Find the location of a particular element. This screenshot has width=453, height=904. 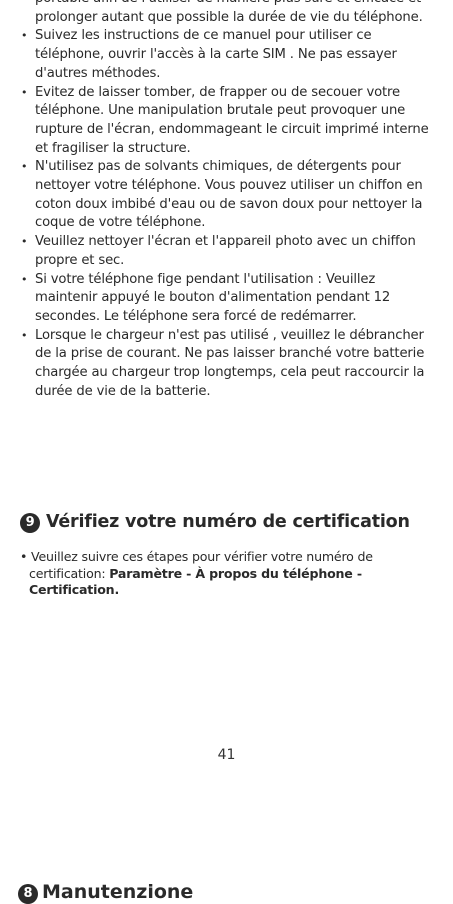

section-number-badge: 9 is located at coordinates (30, 523).